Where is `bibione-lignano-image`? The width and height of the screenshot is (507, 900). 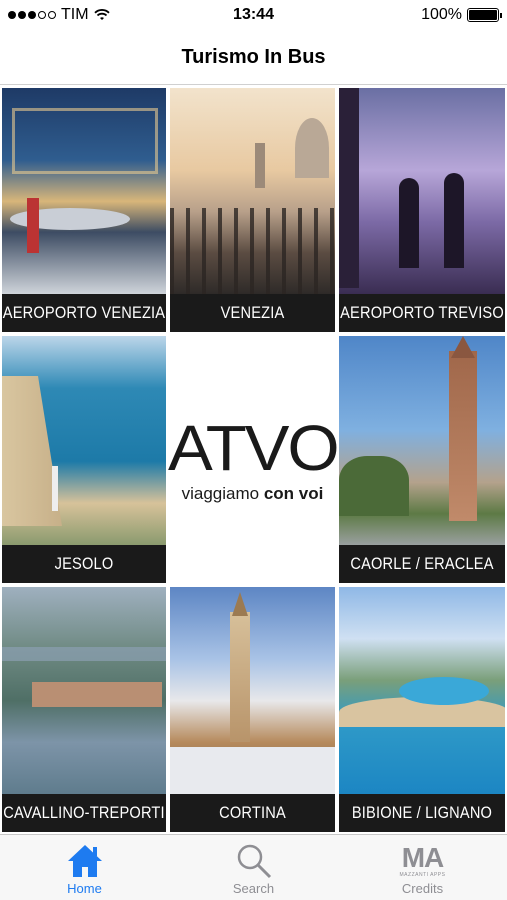 bibione-lignano-image is located at coordinates (422, 690).